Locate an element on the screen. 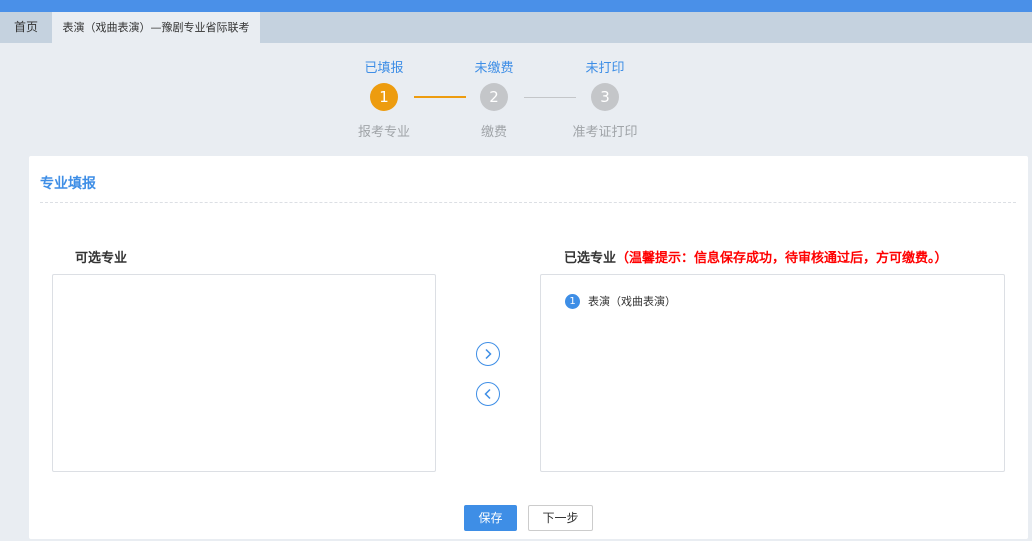 The height and width of the screenshot is (541, 1032). tab-home: 首页 is located at coordinates (26, 27).